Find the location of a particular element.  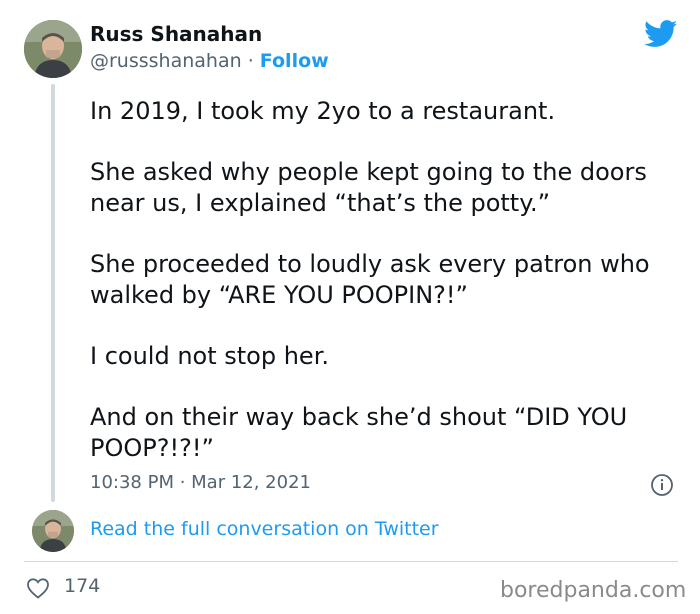

author-avatar is located at coordinates (53, 49).